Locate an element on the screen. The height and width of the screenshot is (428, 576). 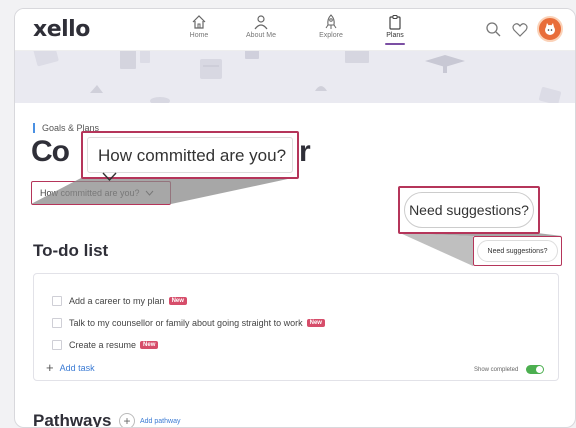
home-icon is located at coordinates (199, 22).